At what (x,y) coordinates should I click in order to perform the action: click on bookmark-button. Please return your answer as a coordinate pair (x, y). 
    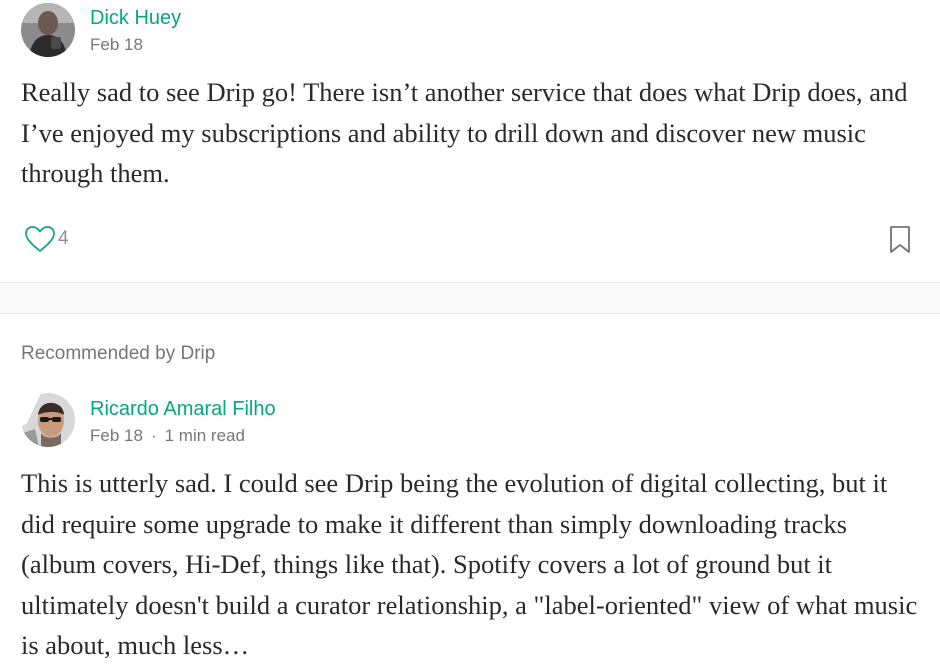
    Looking at the image, I should click on (900, 240).